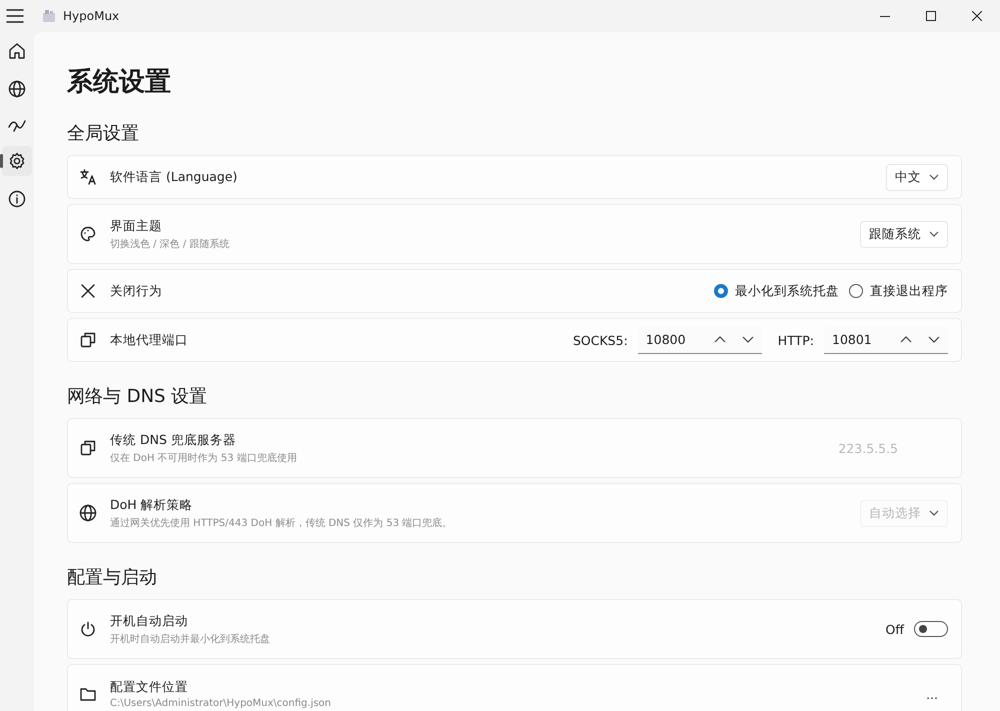 This screenshot has width=1000, height=711. I want to click on folder-icon, so click(88, 694).